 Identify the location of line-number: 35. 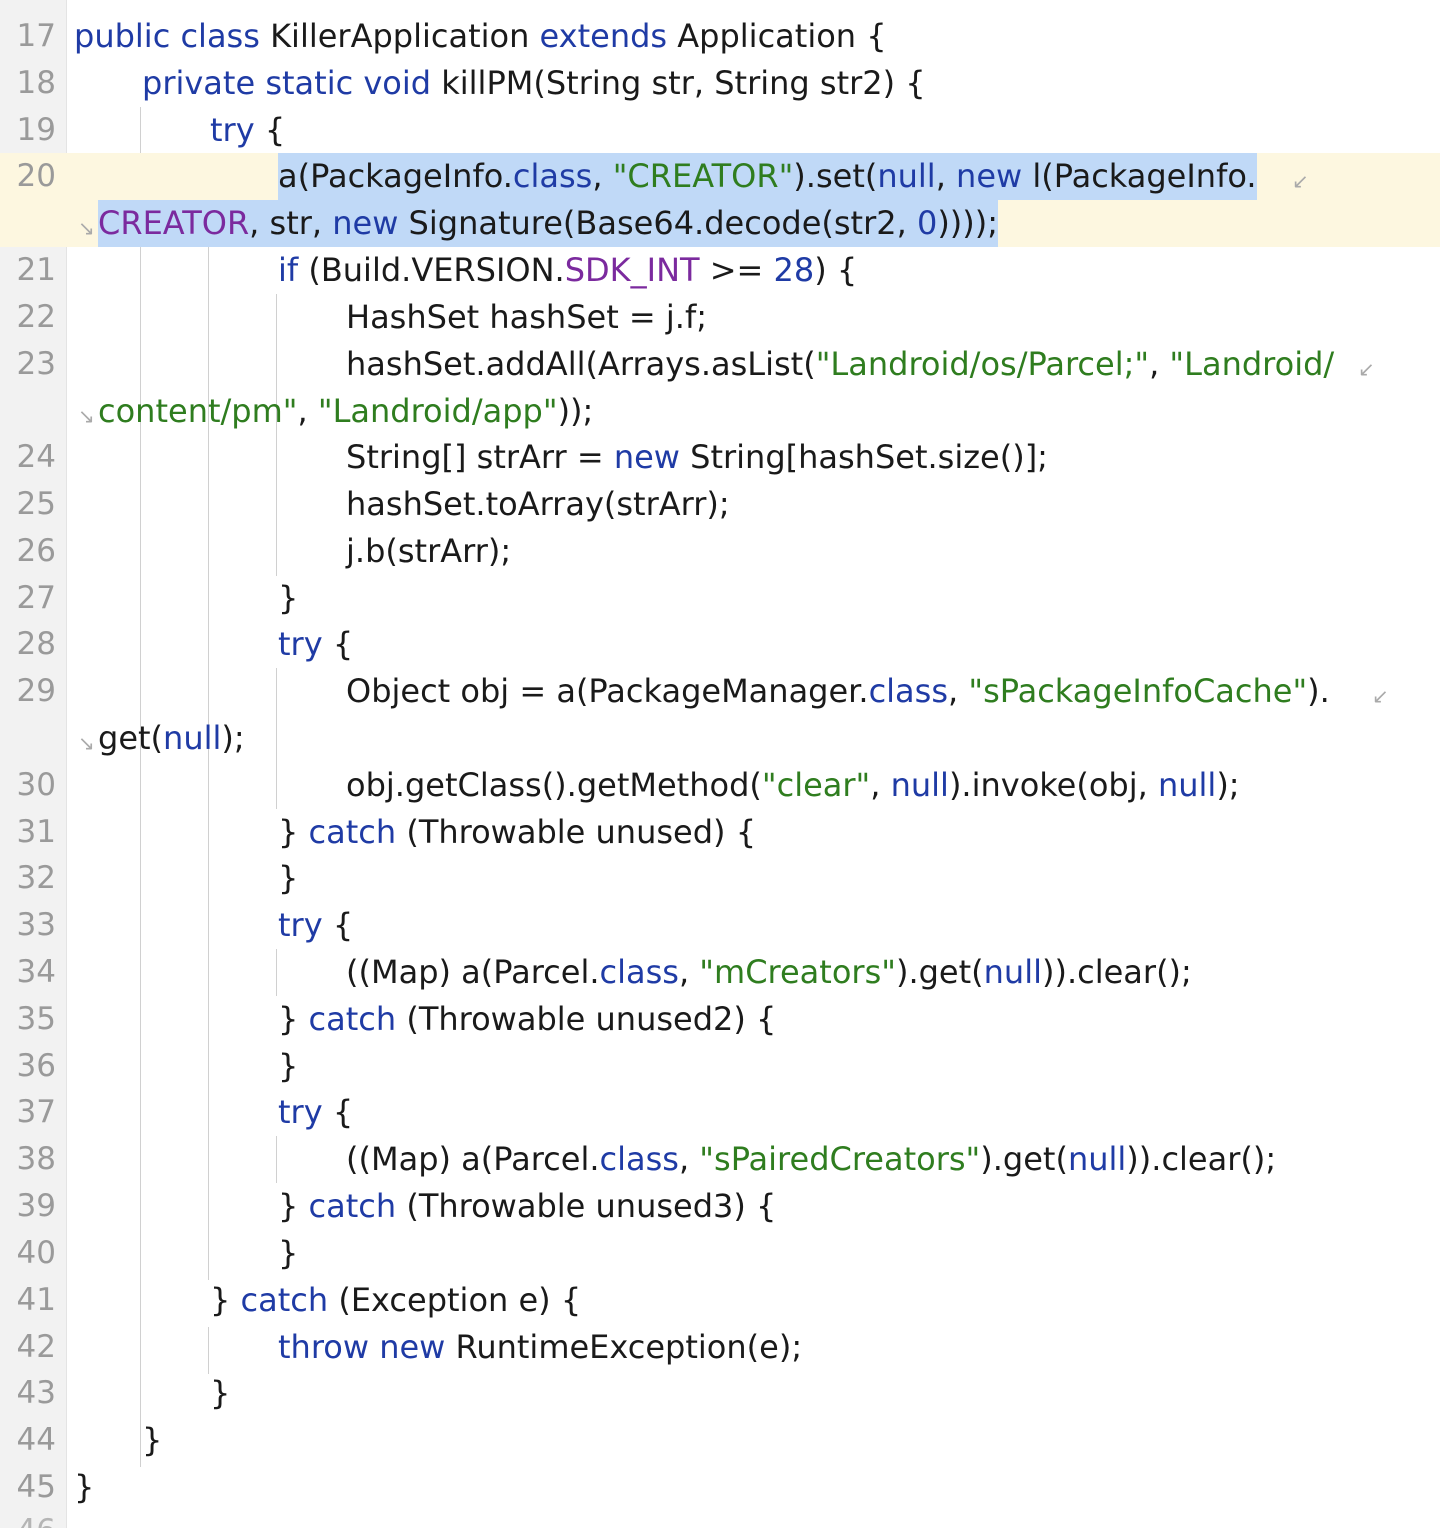
(36, 1019).